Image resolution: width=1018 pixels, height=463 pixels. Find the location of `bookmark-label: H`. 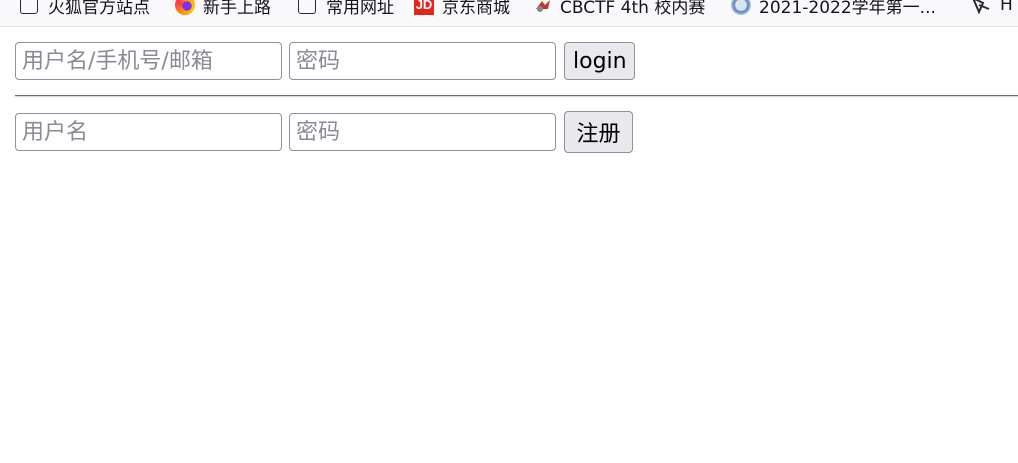

bookmark-label: H is located at coordinates (1006, 7).